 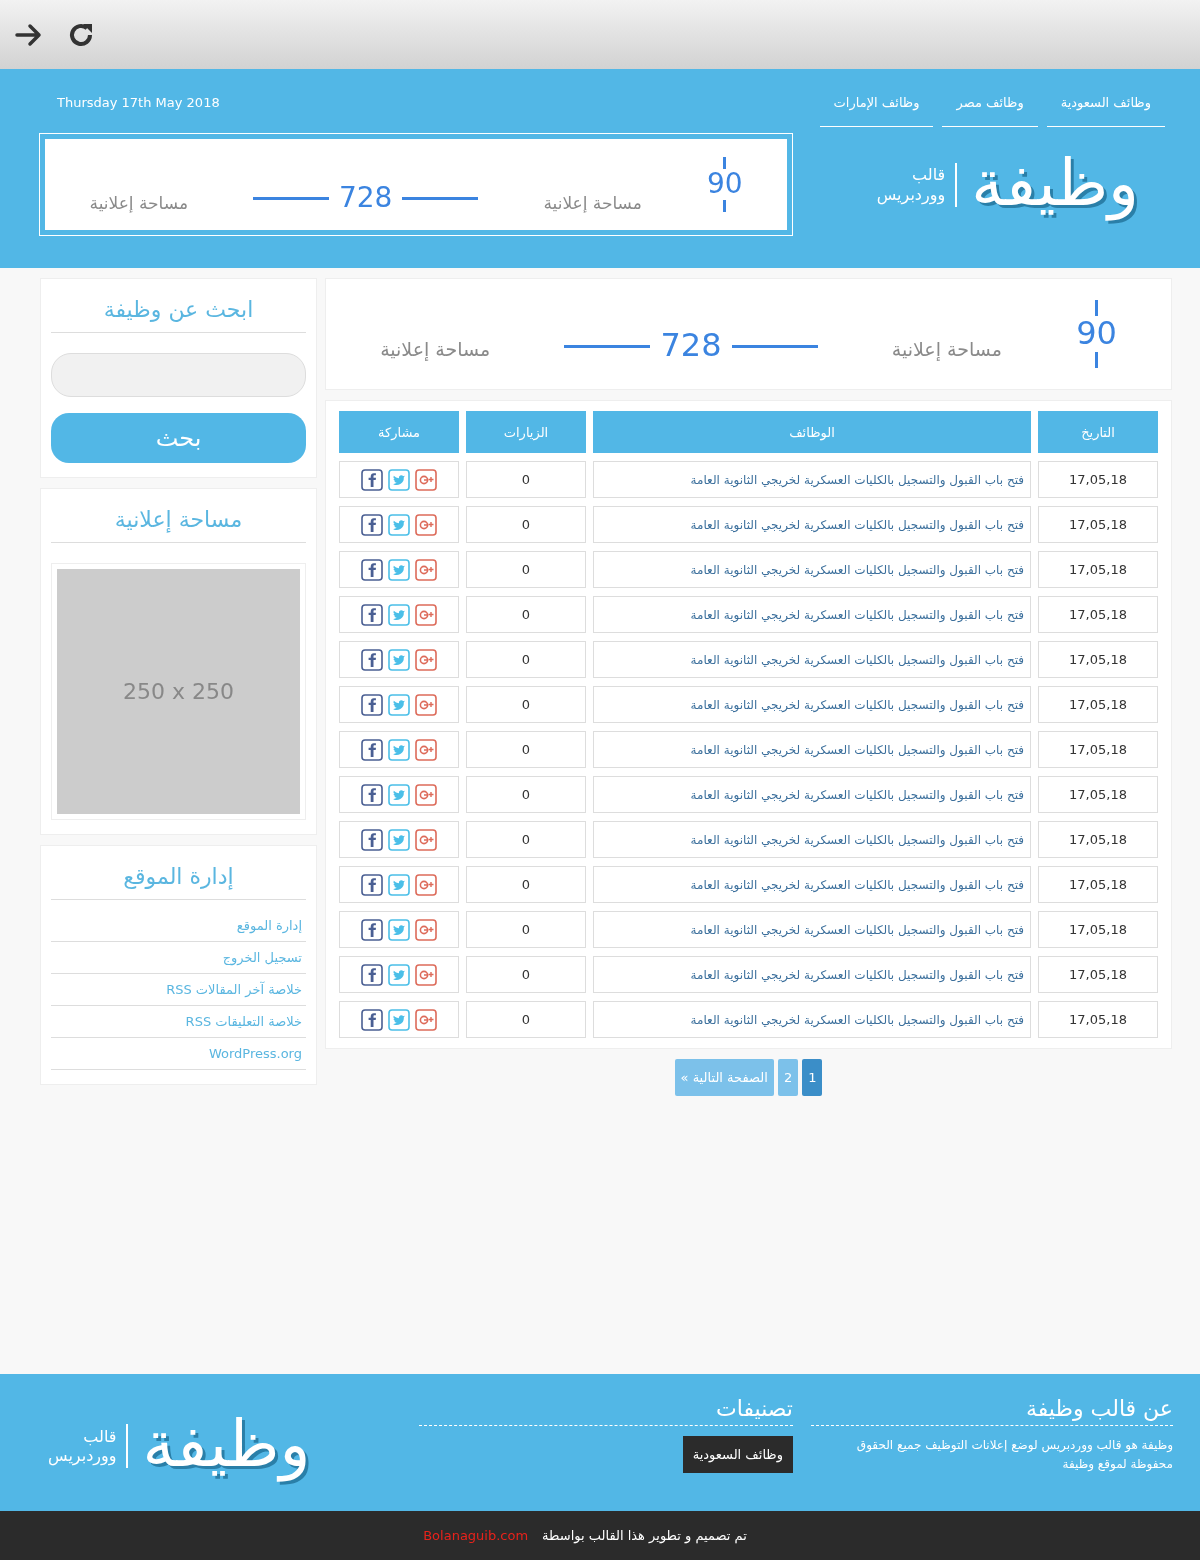 I want to click on admin-link: خلاصة آخر المقالات RSS, so click(x=234, y=989).